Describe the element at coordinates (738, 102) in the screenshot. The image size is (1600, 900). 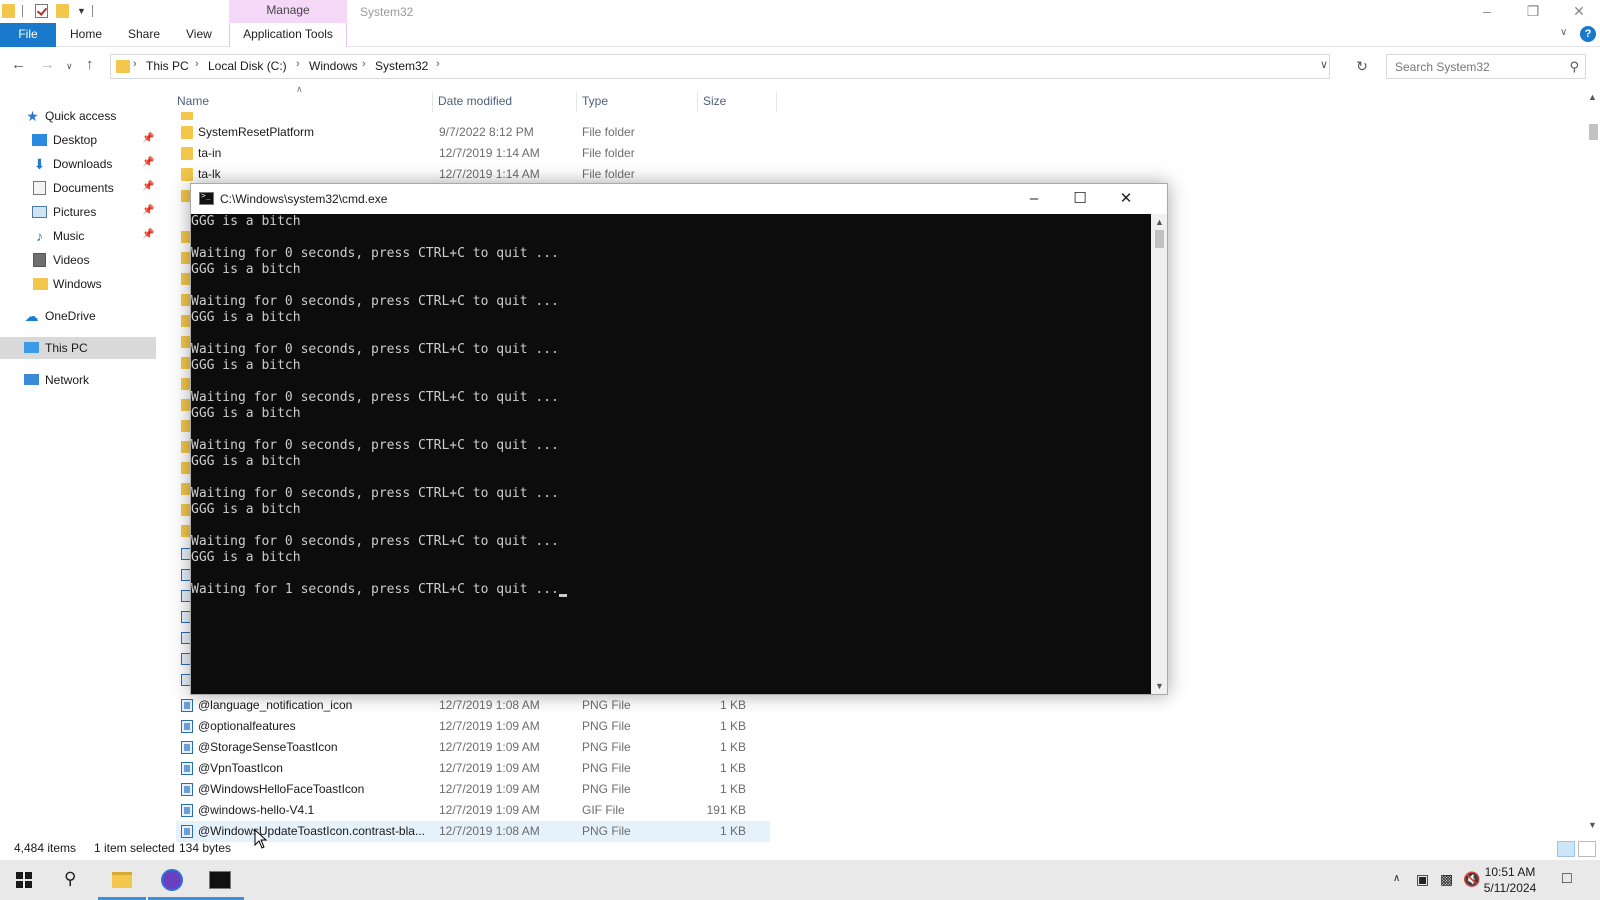
I see `column-header-size: Size` at that location.